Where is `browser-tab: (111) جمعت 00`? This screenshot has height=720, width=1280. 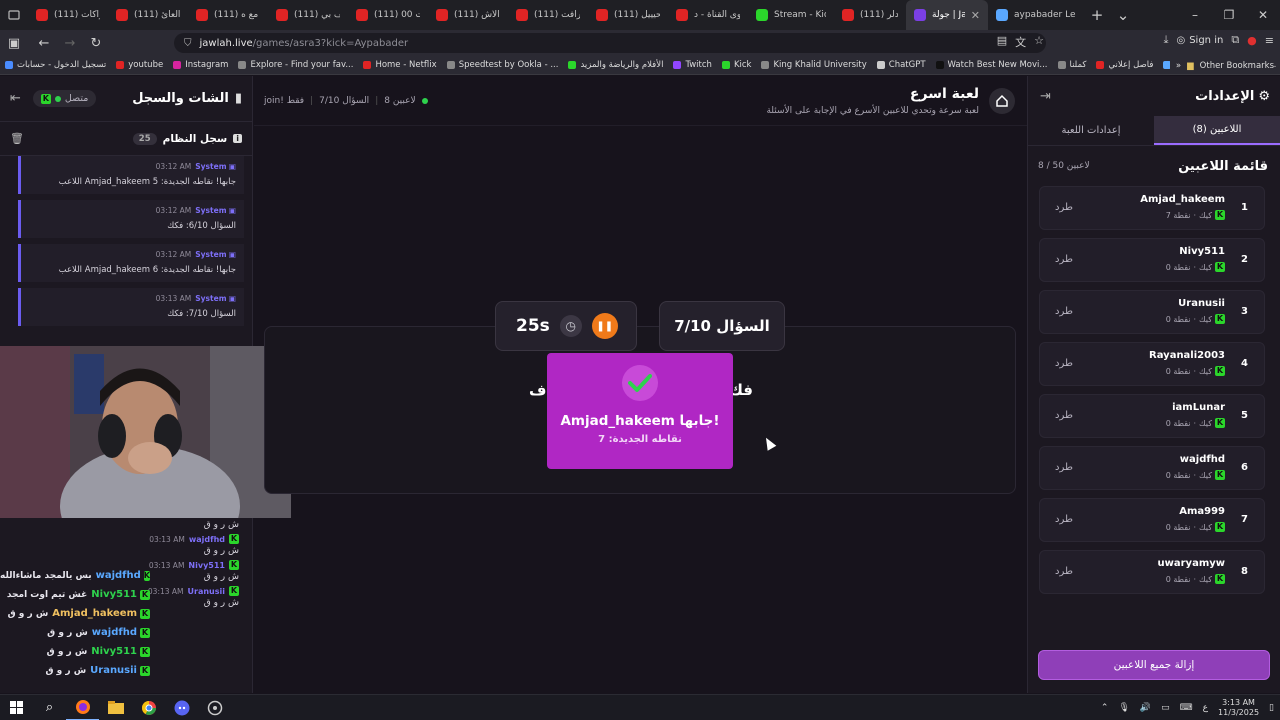
browser-tab: (111) جمعت 00 is located at coordinates (388, 15).